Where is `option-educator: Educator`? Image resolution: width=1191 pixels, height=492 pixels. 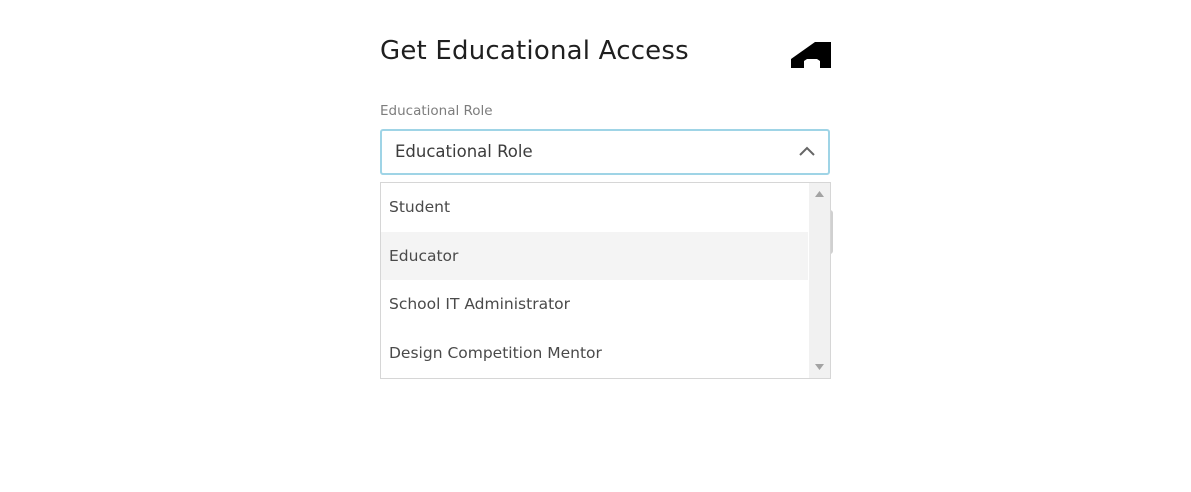 option-educator: Educator is located at coordinates (594, 256).